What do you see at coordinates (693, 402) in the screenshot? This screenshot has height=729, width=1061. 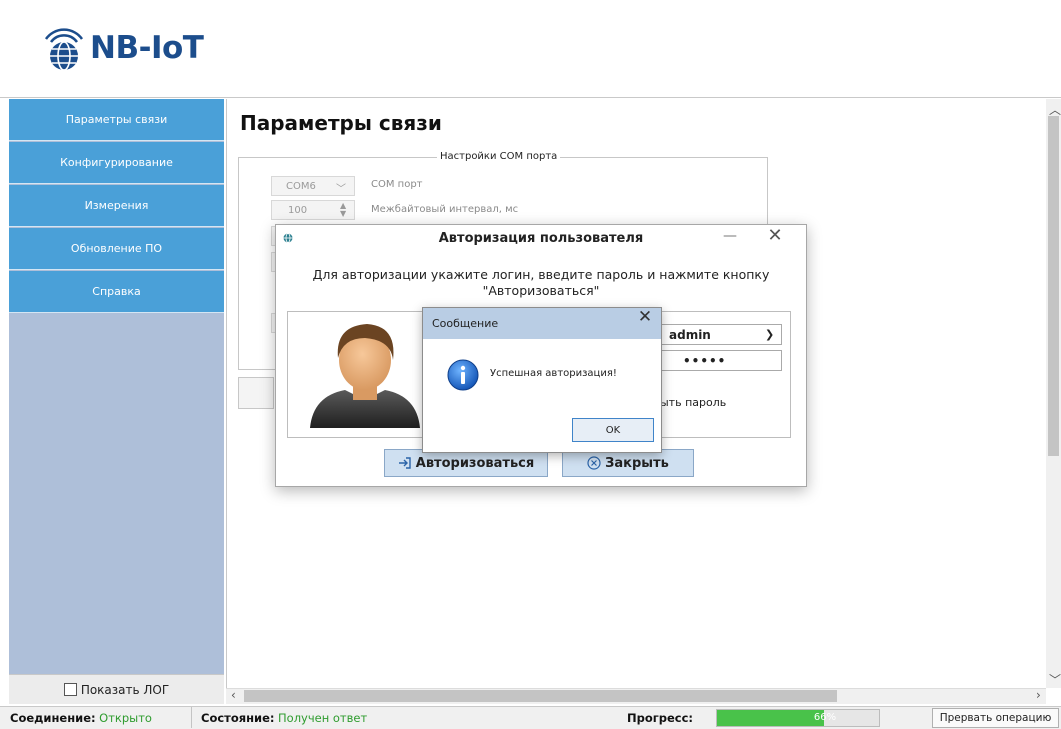 I see `show-password-label: ыть пароль` at bounding box center [693, 402].